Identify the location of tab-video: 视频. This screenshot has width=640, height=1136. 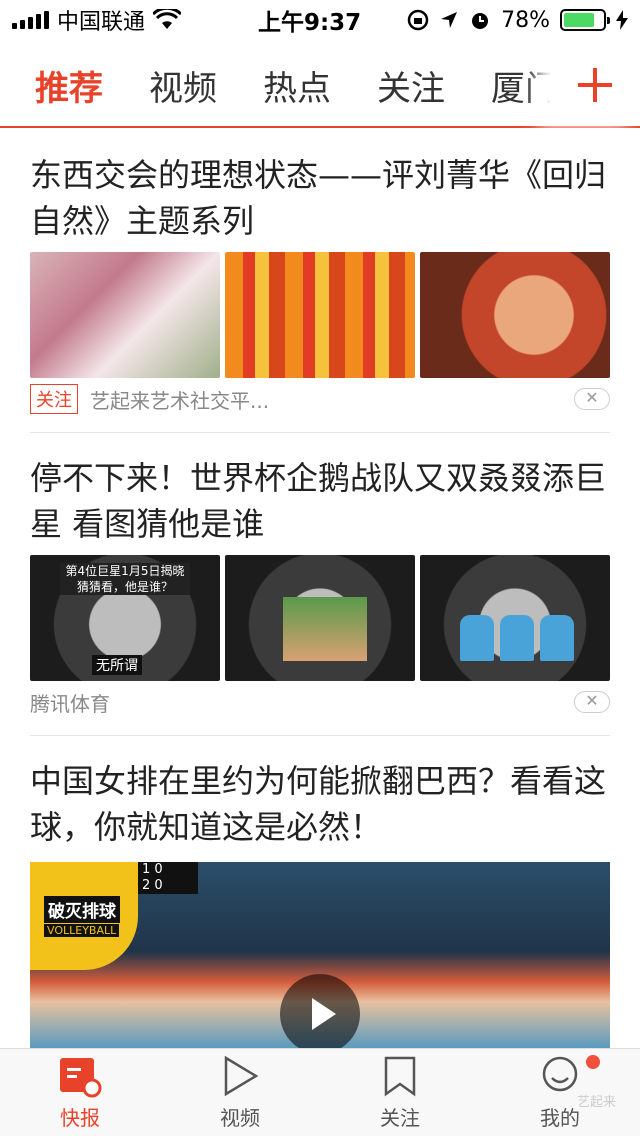
(183, 85).